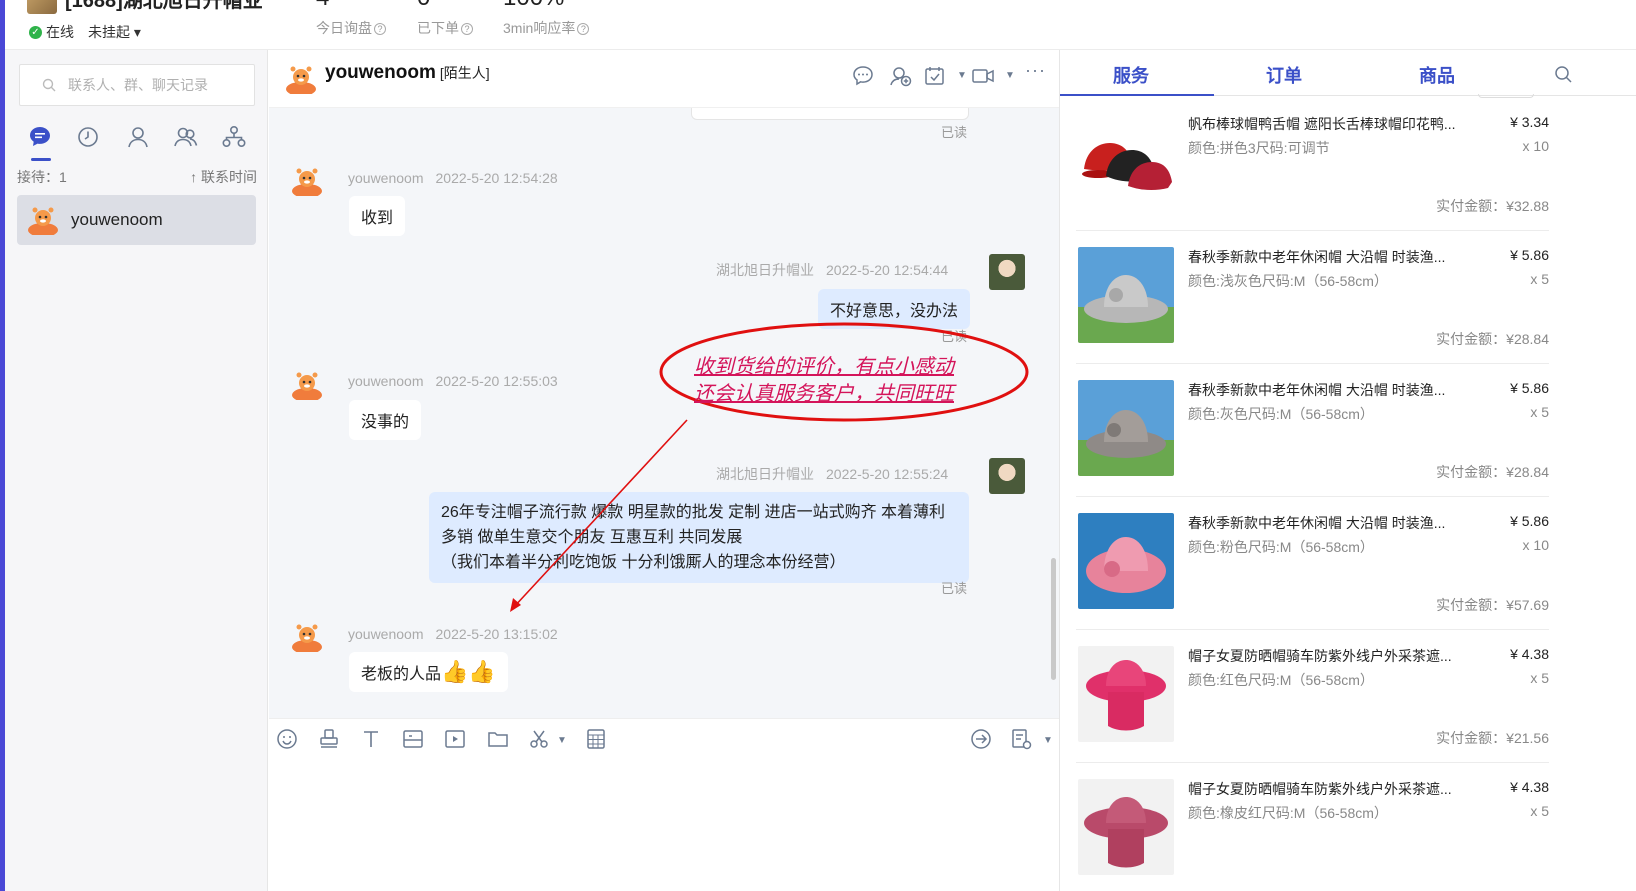  Describe the element at coordinates (85, 32) in the screenshot. I see `status-row: ✓ 在线 未挂起 ▾` at that location.